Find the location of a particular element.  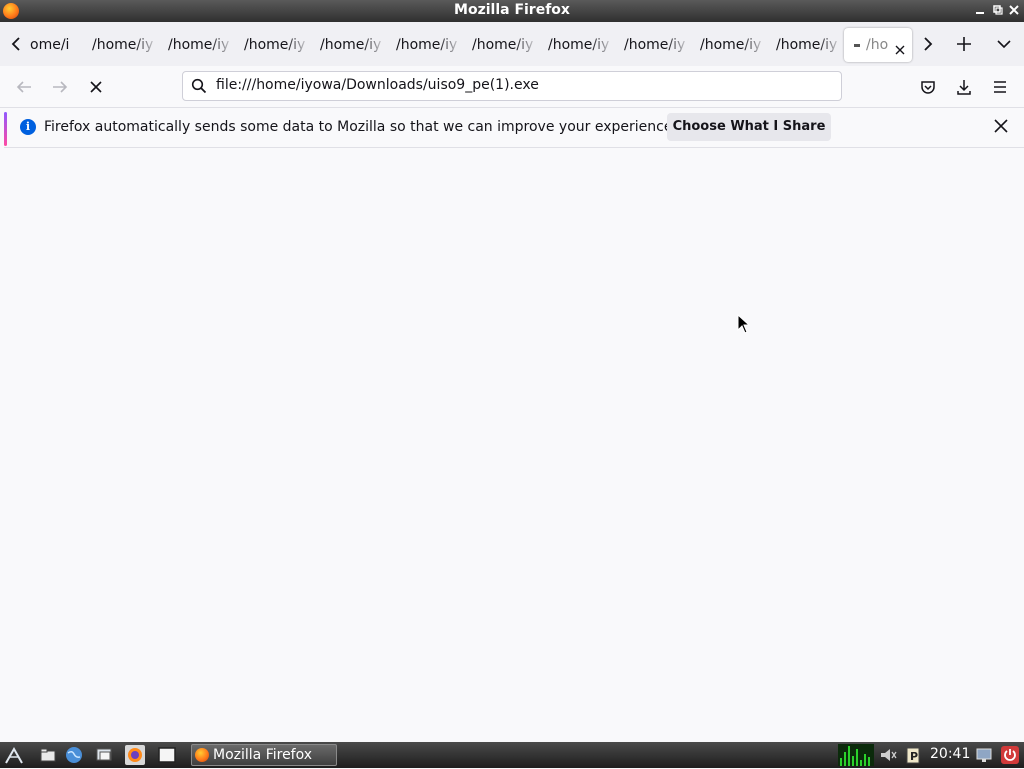

window-title-bar: Mozilla Firefox is located at coordinates (512, 11).